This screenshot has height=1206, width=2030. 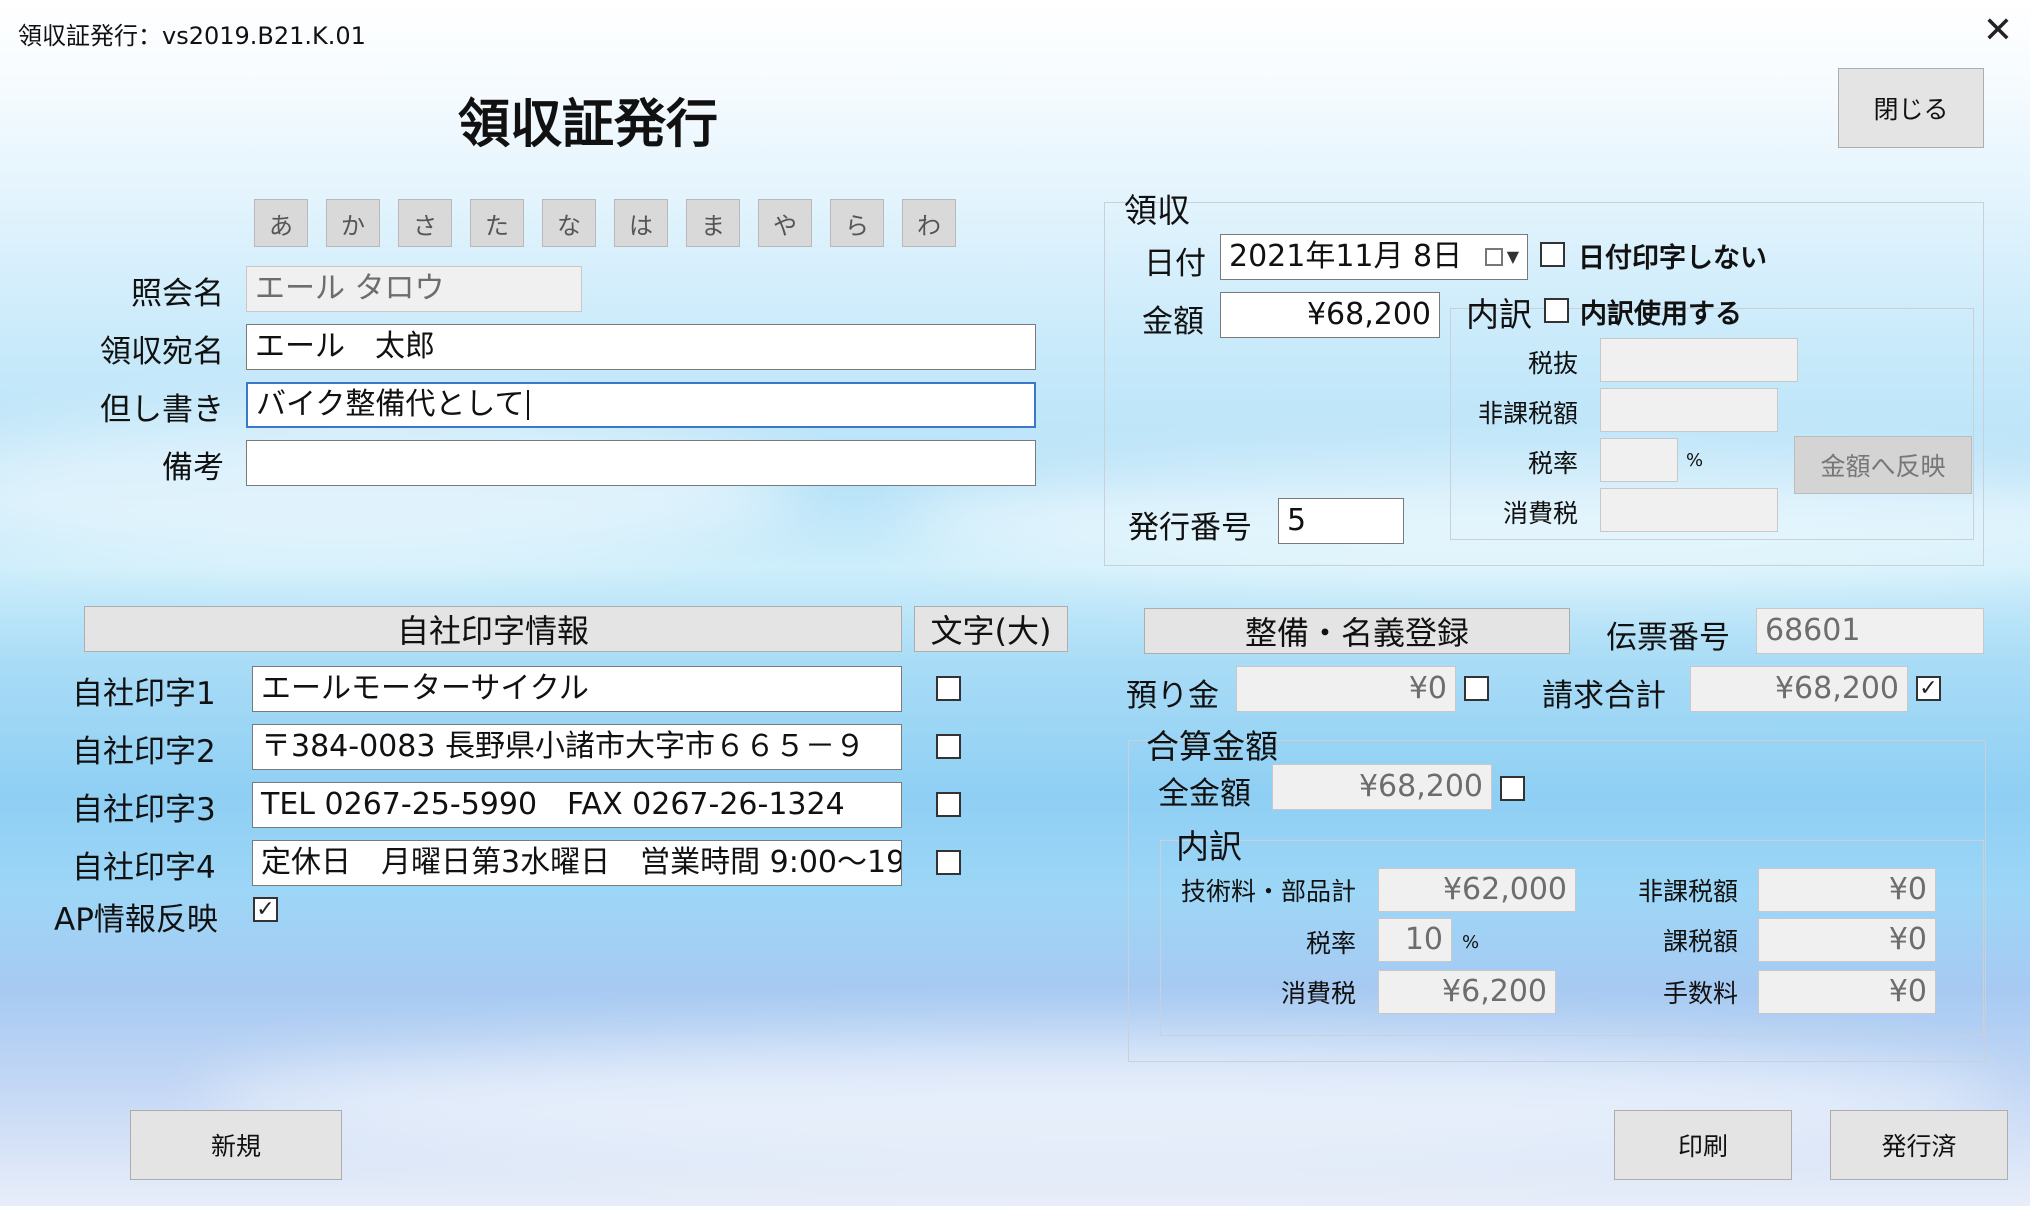 I want to click on combined-consumption-tax-field: ¥6,200, so click(x=1467, y=992).